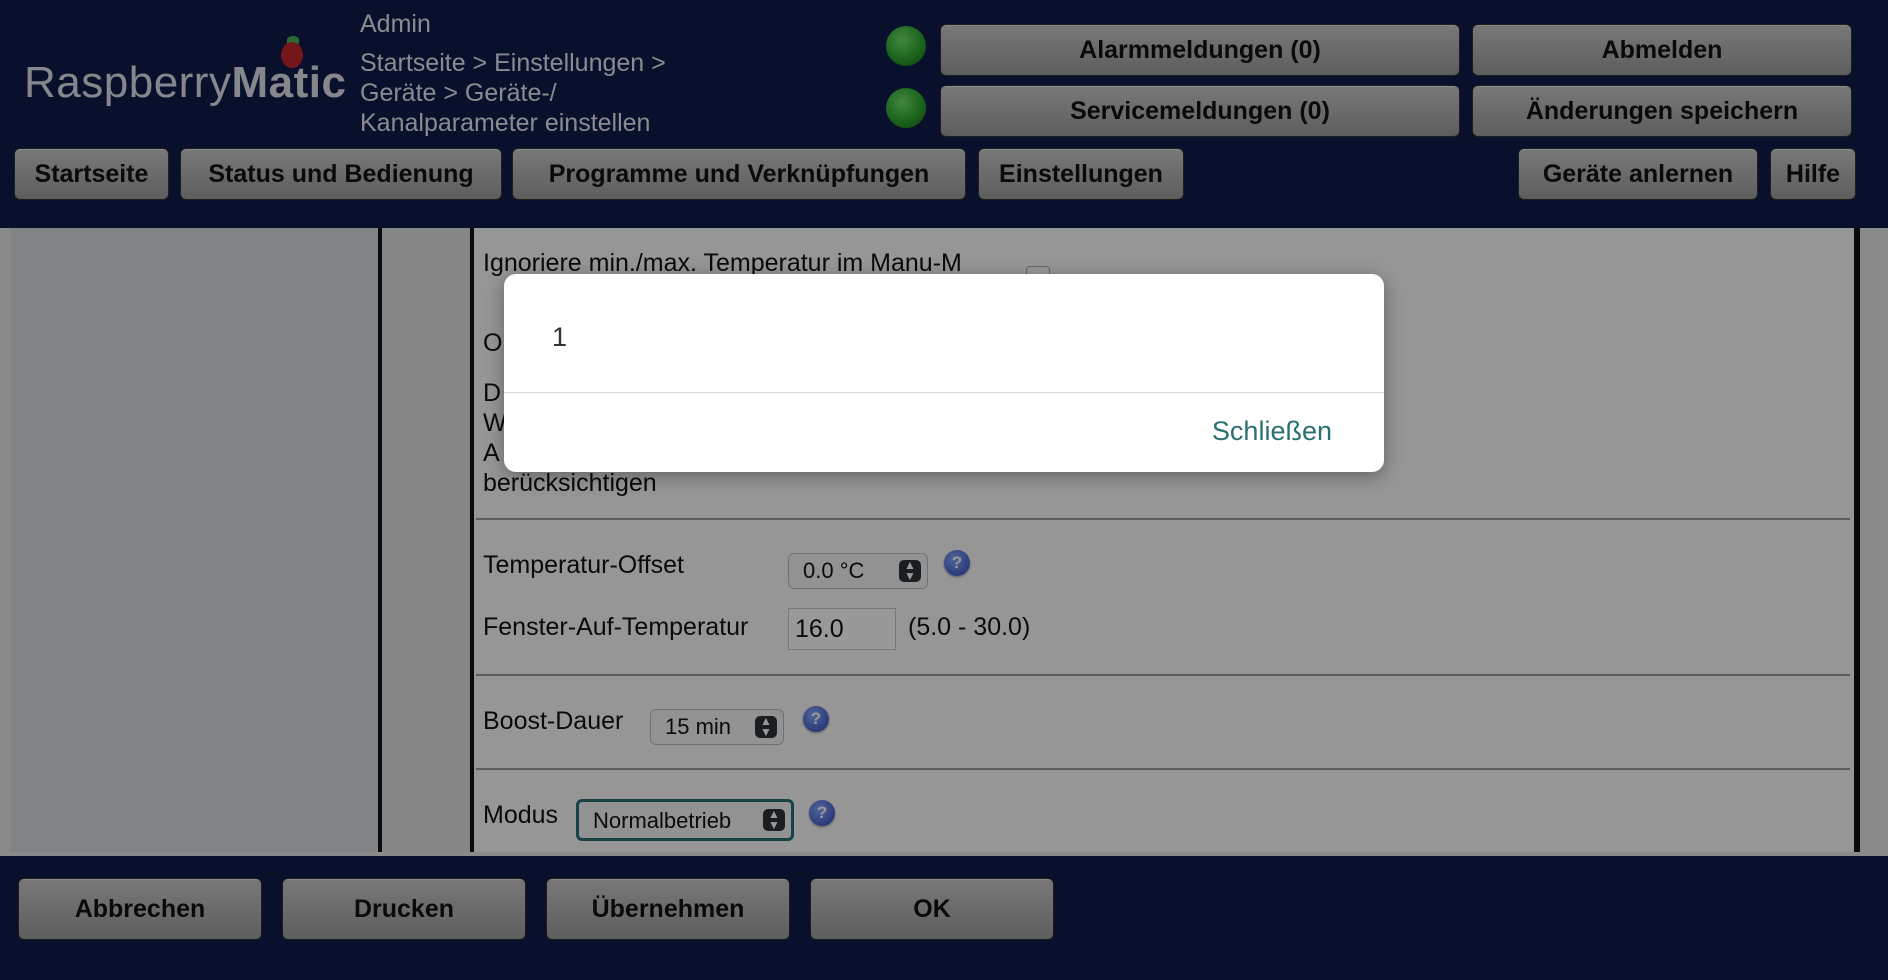 This screenshot has width=1888, height=980. I want to click on message-dialog: 1 Schließen, so click(944, 373).